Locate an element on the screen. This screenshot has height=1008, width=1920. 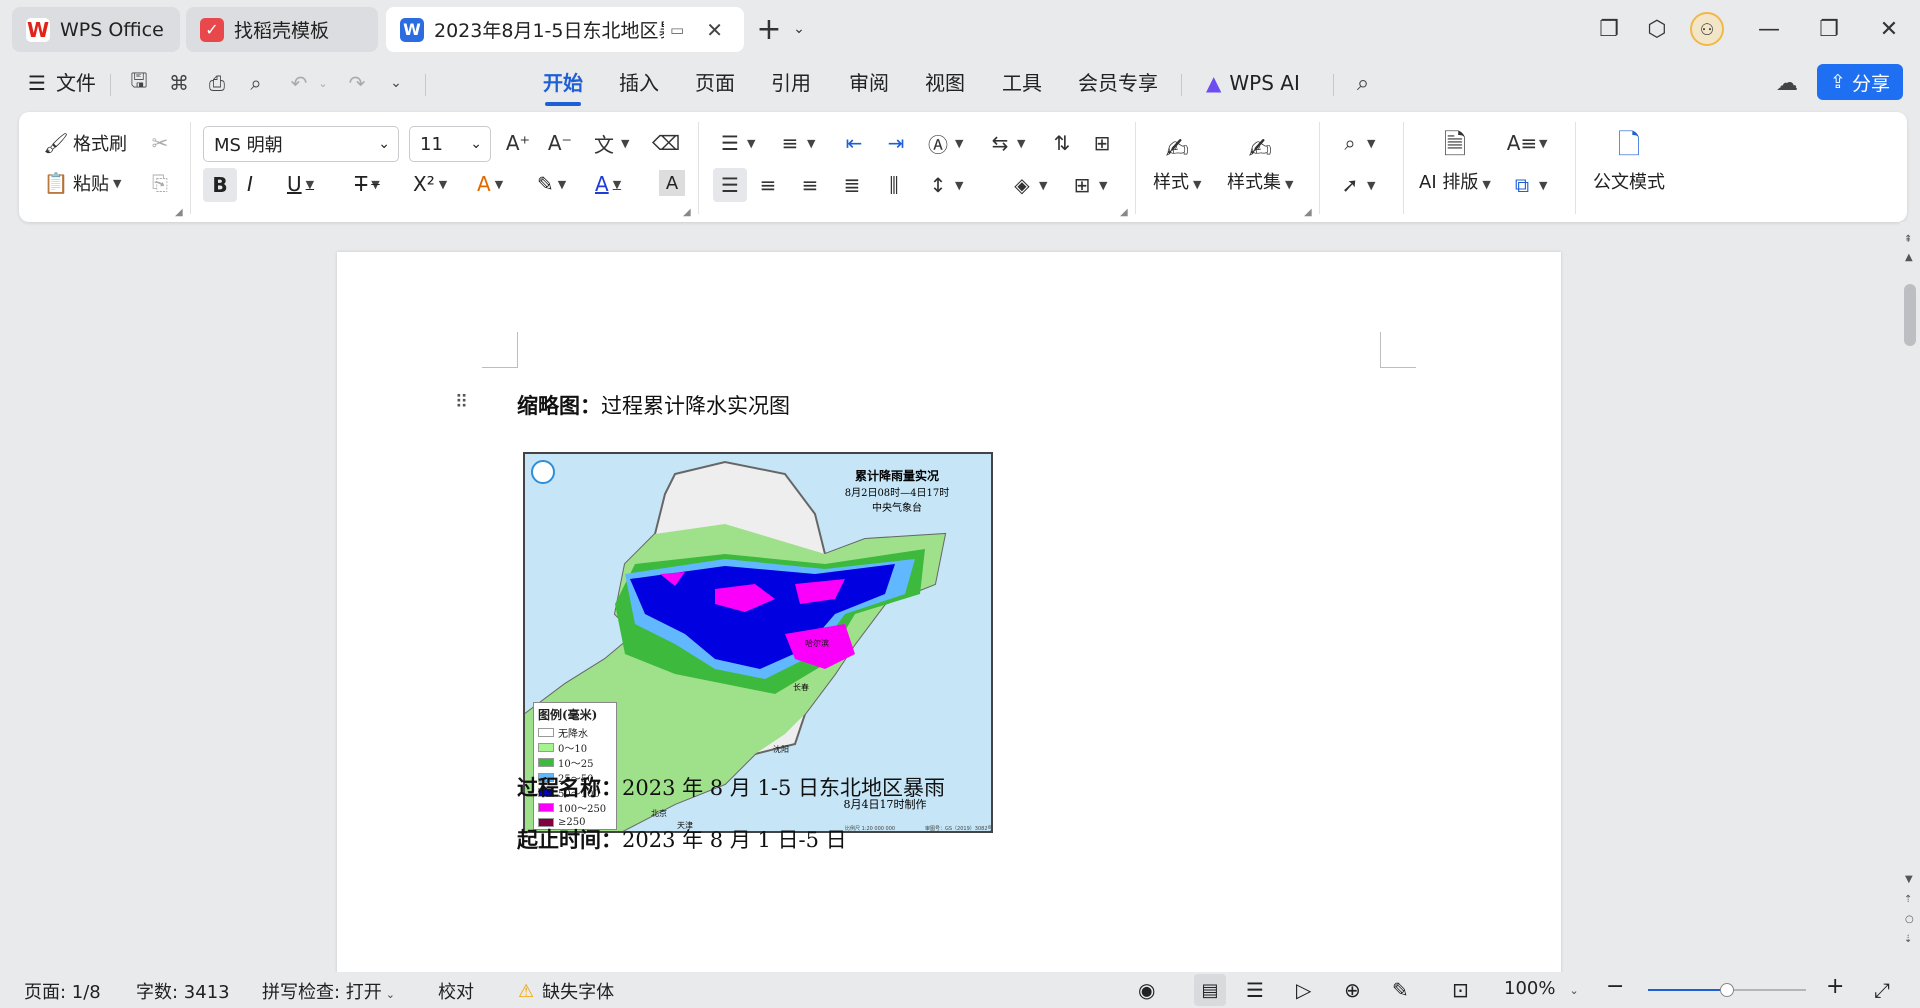
save-icon: 🖫 is located at coordinates (139, 82).